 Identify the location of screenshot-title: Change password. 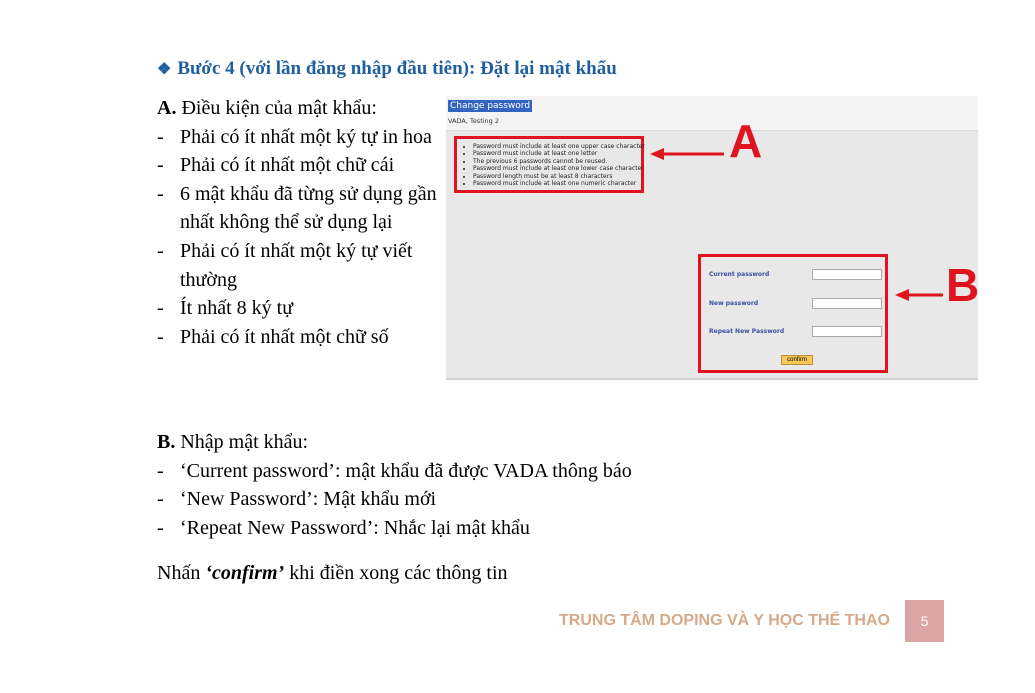
(490, 106).